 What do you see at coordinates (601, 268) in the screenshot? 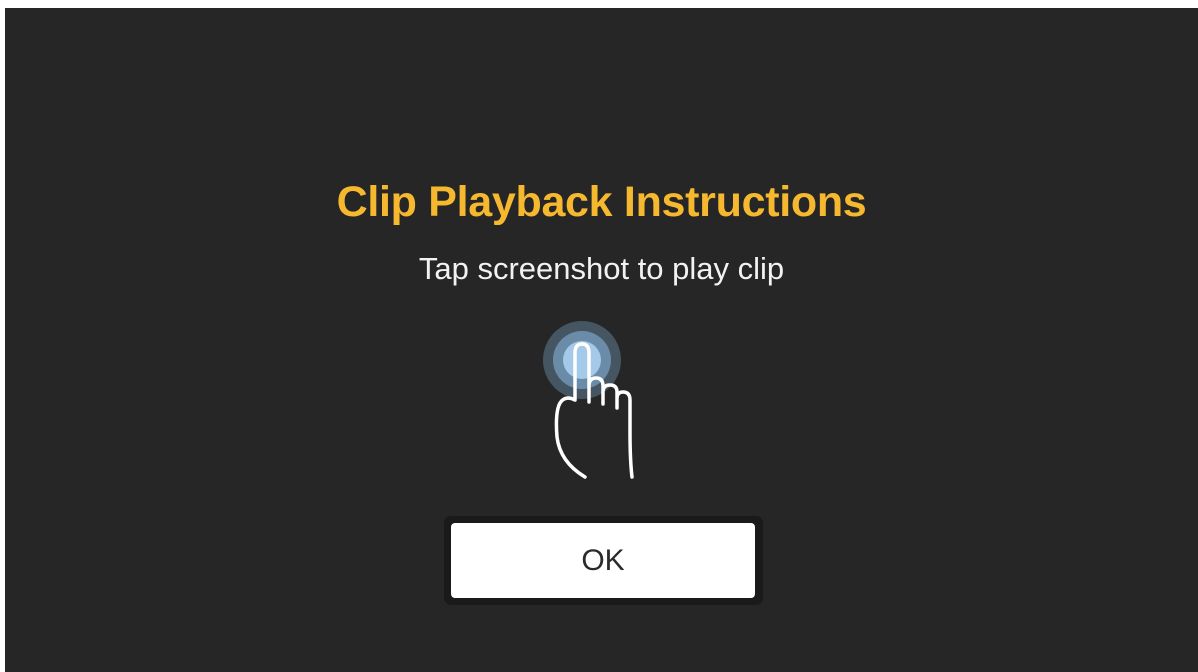
I see `instruction-text: Tap screenshot to play clip` at bounding box center [601, 268].